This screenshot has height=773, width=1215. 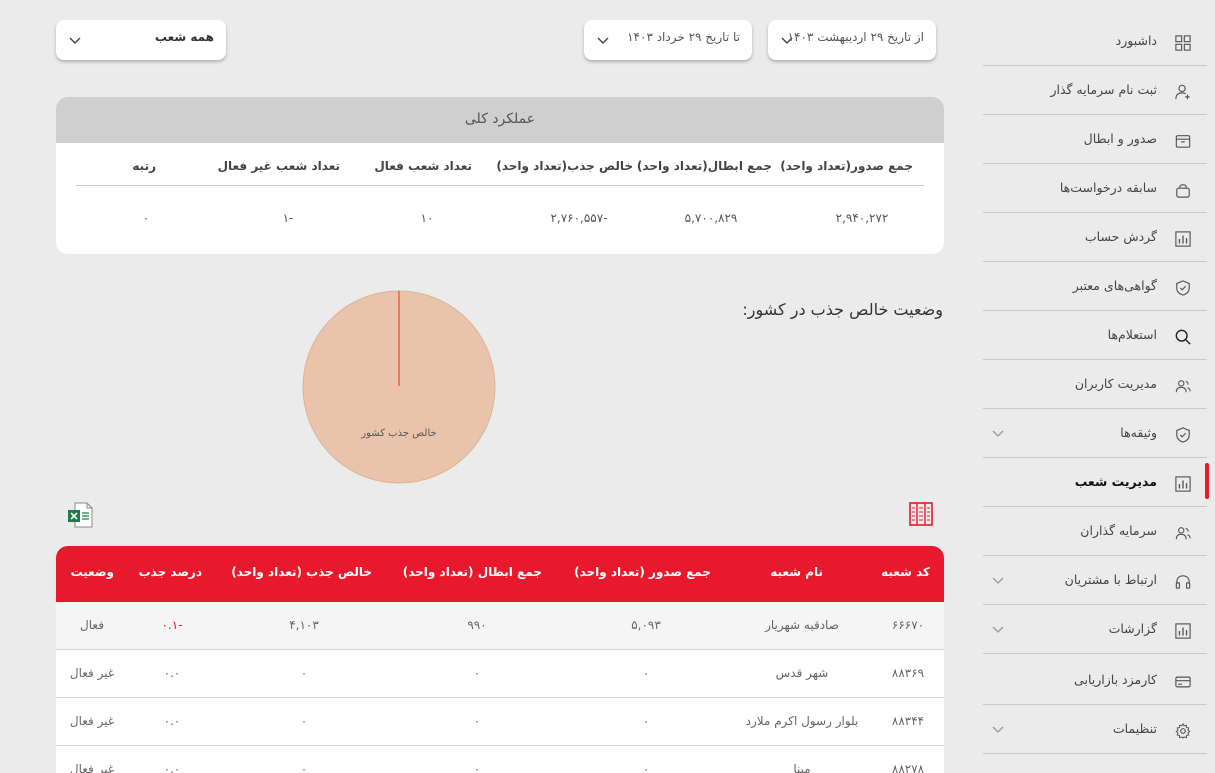 What do you see at coordinates (80, 515) in the screenshot?
I see `excel-export-icon` at bounding box center [80, 515].